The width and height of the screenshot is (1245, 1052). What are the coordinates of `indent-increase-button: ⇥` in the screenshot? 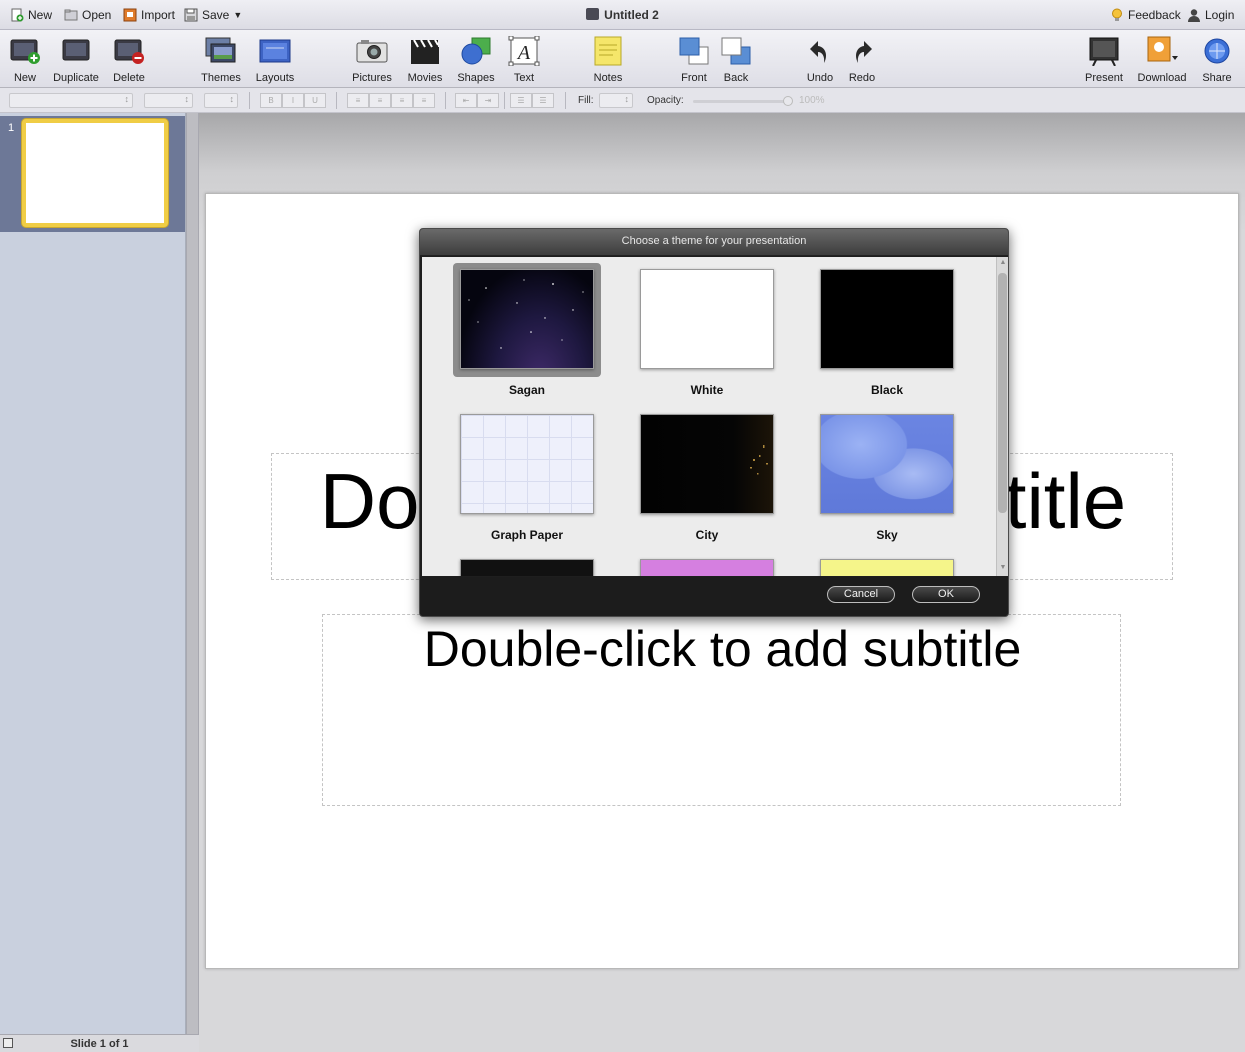 It's located at (488, 100).